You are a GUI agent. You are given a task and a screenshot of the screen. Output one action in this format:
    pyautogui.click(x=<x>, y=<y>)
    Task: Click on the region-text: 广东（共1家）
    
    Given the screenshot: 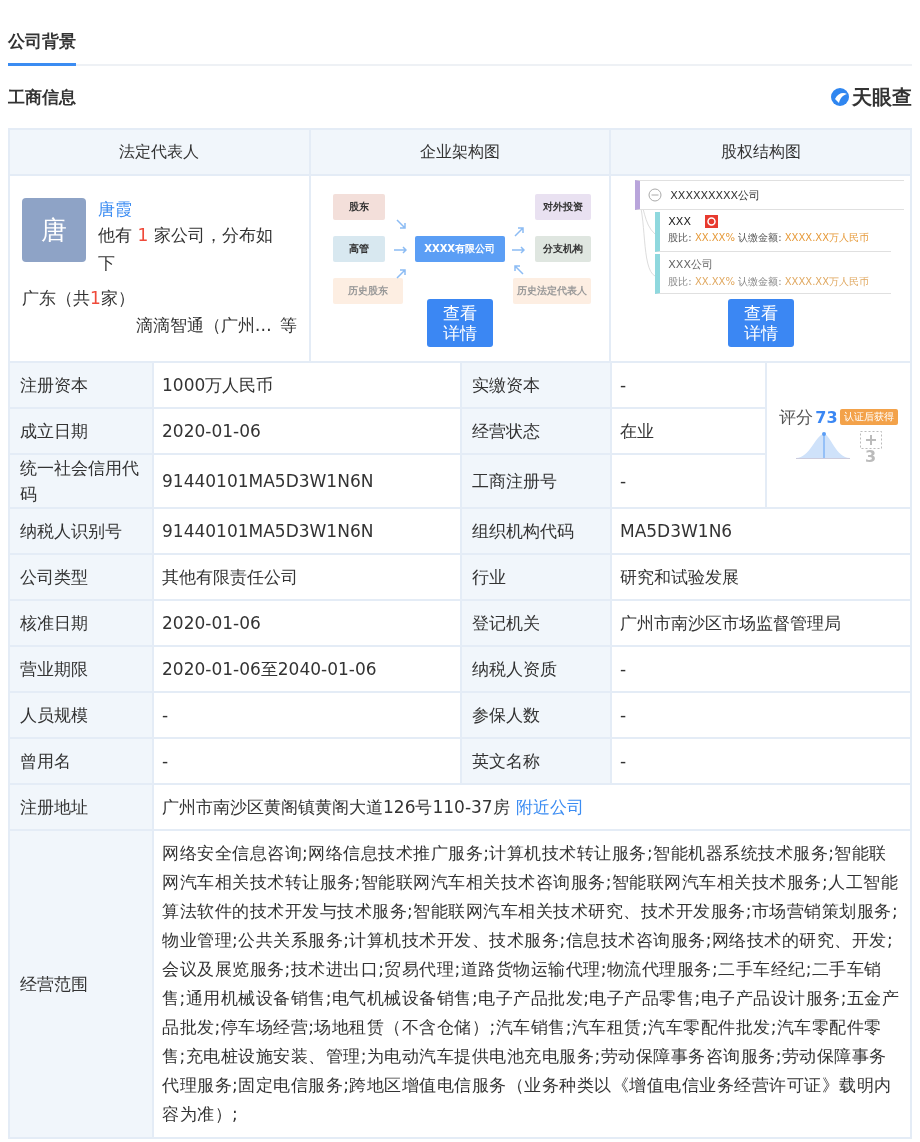 What is the action you would take?
    pyautogui.click(x=78, y=298)
    